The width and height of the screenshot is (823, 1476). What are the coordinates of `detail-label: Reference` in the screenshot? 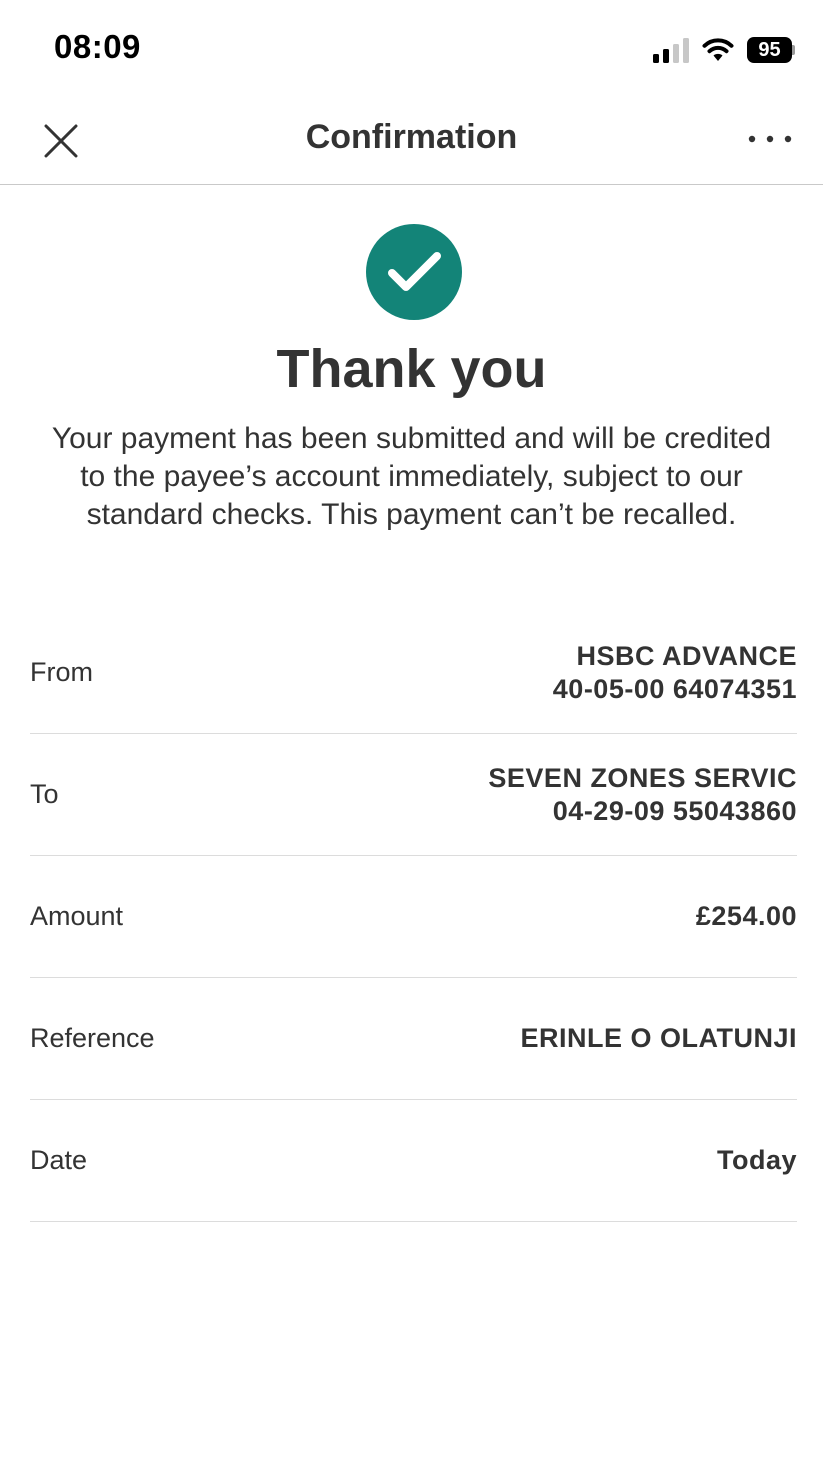 It's located at (92, 1038).